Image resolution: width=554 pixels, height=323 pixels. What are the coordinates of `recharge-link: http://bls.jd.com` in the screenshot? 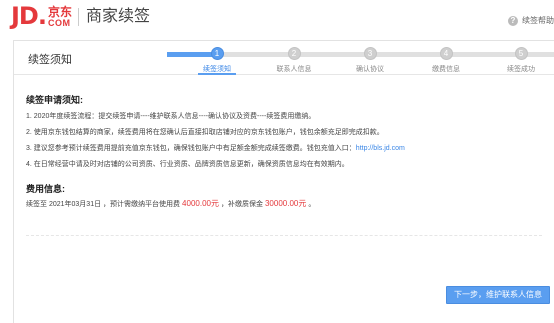 It's located at (380, 148).